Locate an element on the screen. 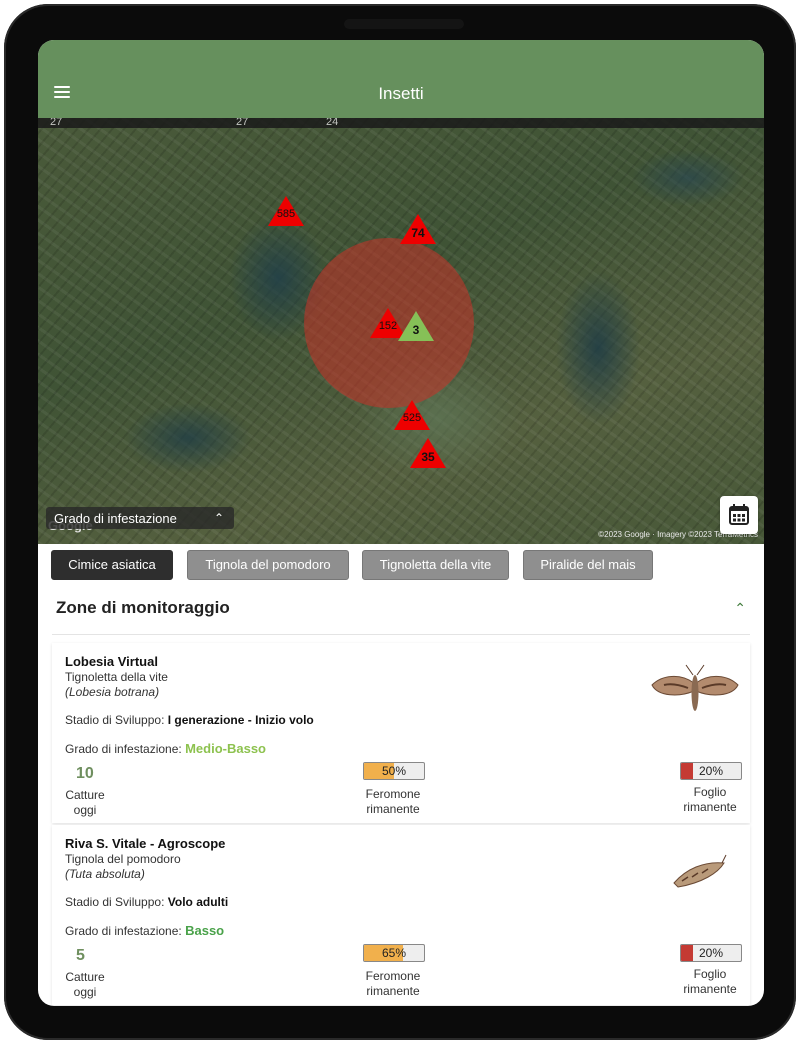 The height and width of the screenshot is (1046, 800). legend-label: Grado di infestazione is located at coordinates (115, 518).